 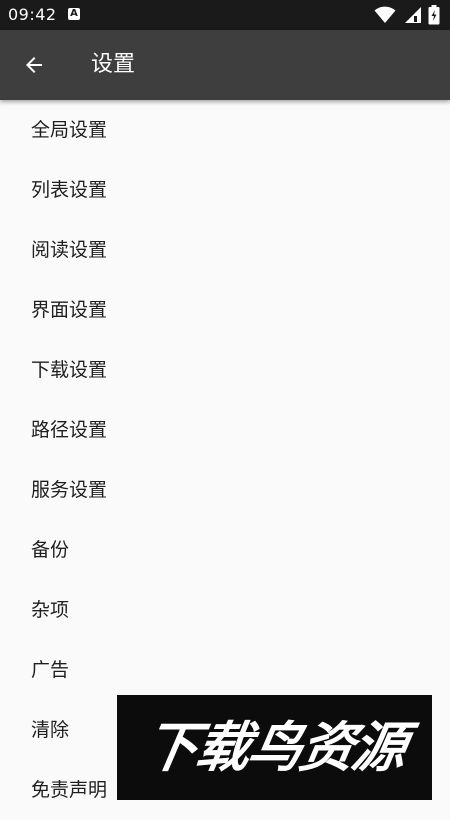 I want to click on settings-item-backup: 备份, so click(x=225, y=550).